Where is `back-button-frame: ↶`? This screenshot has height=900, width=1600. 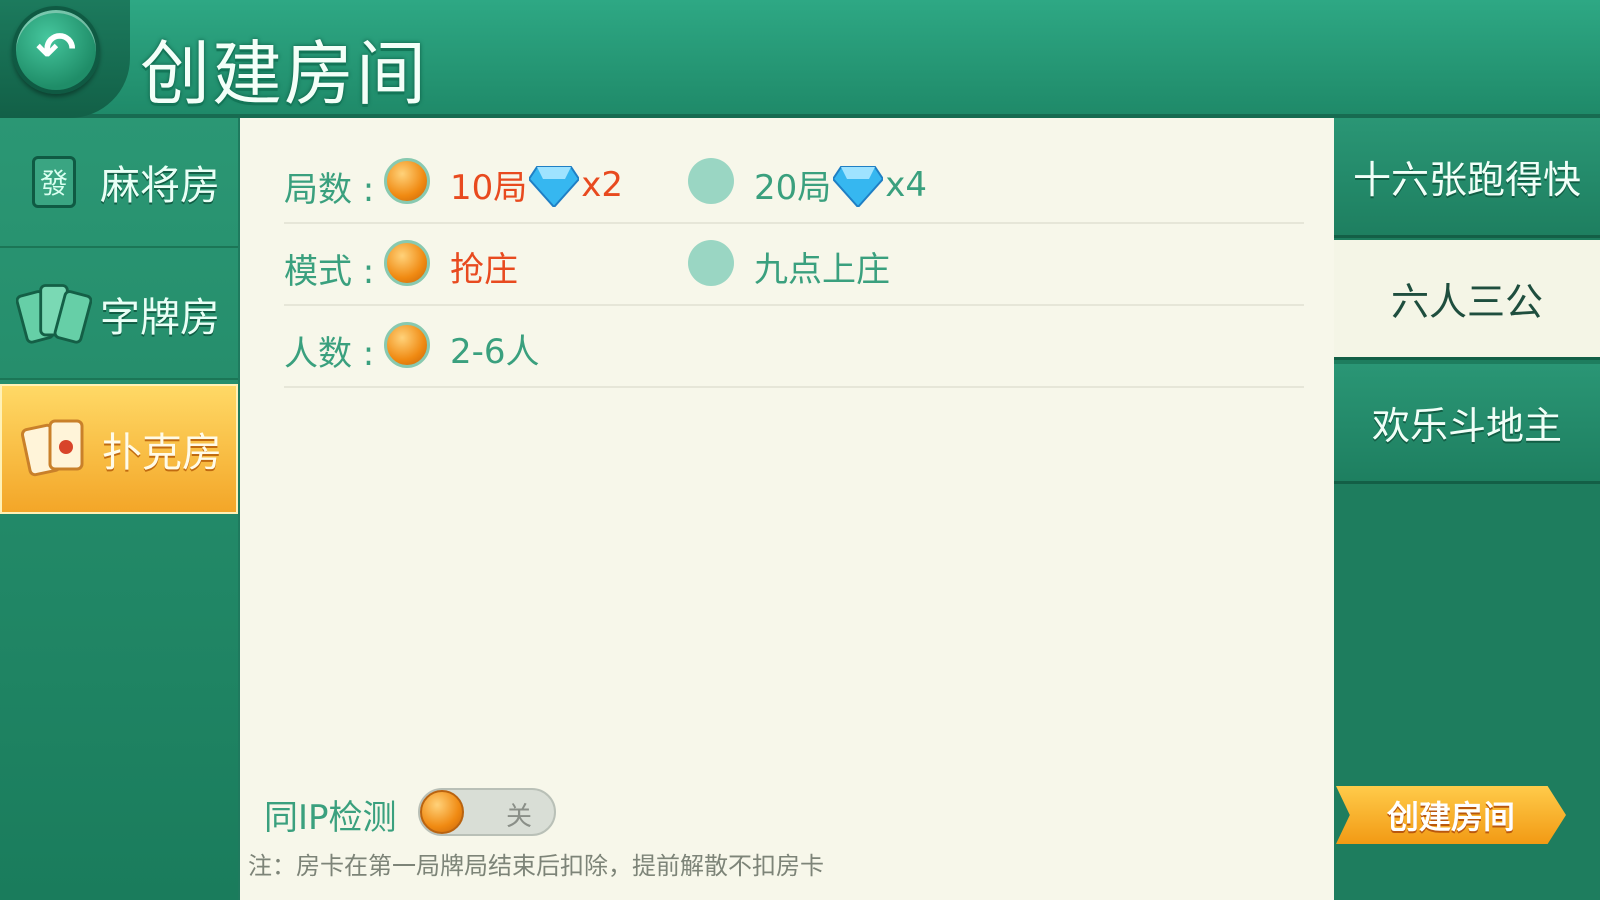 back-button-frame: ↶ is located at coordinates (65, 59).